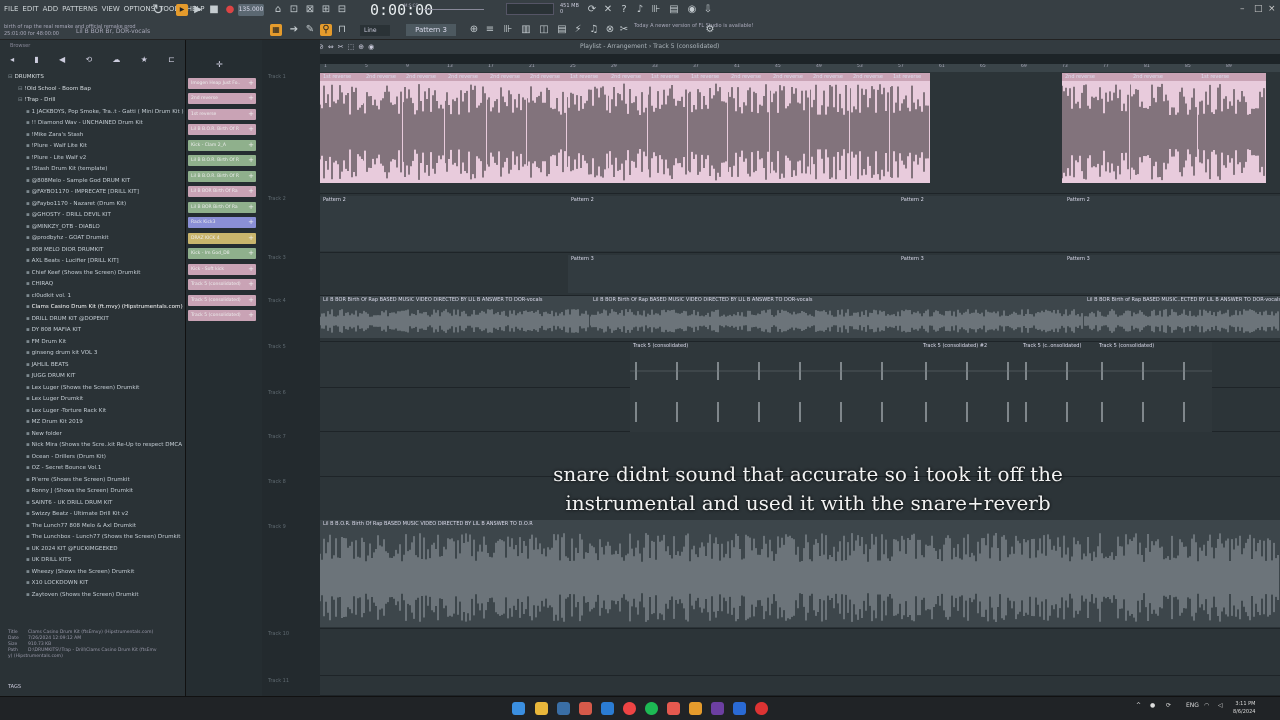 The image size is (1280, 720). Describe the element at coordinates (92, 216) in the screenshot. I see `browser-item: ▪ @GHOSTY - DRILL DEVIL KIT` at that location.